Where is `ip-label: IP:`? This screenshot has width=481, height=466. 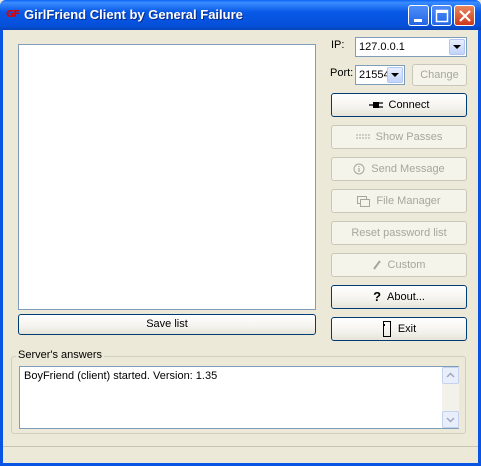
ip-label: IP: is located at coordinates (338, 45).